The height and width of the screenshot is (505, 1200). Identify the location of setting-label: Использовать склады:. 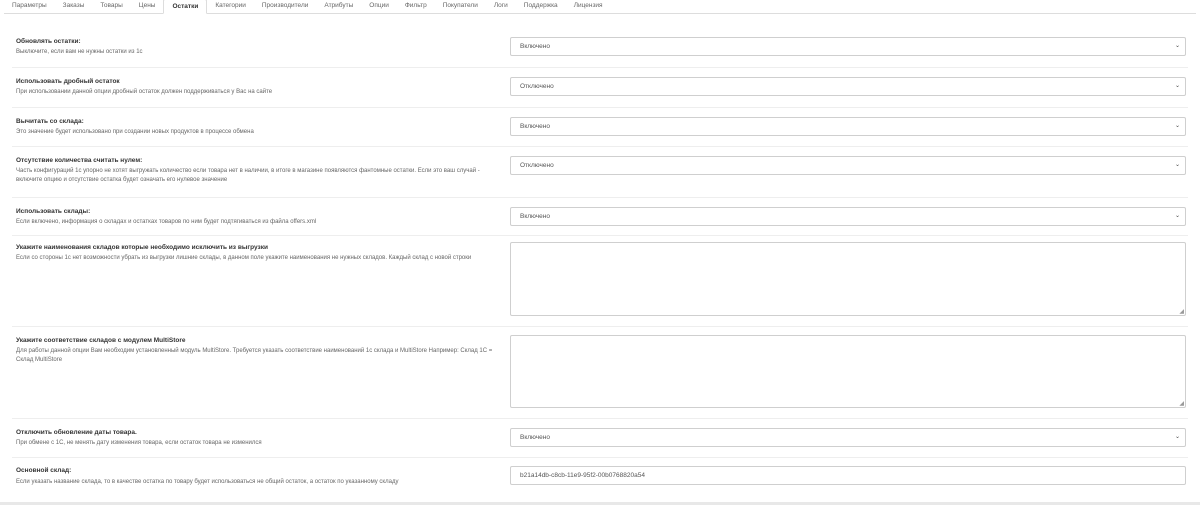
(53, 211).